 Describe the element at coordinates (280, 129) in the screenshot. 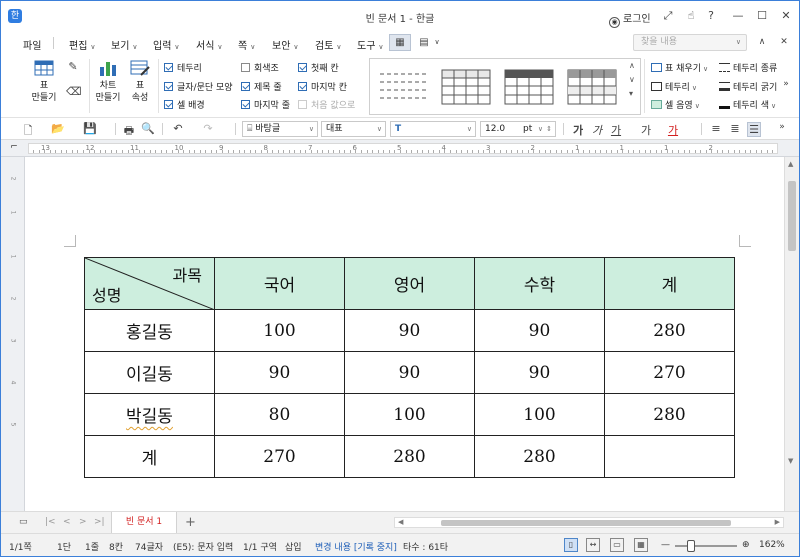

I see `paragraph-style-select: ⌸ 바탕글 ∨` at that location.